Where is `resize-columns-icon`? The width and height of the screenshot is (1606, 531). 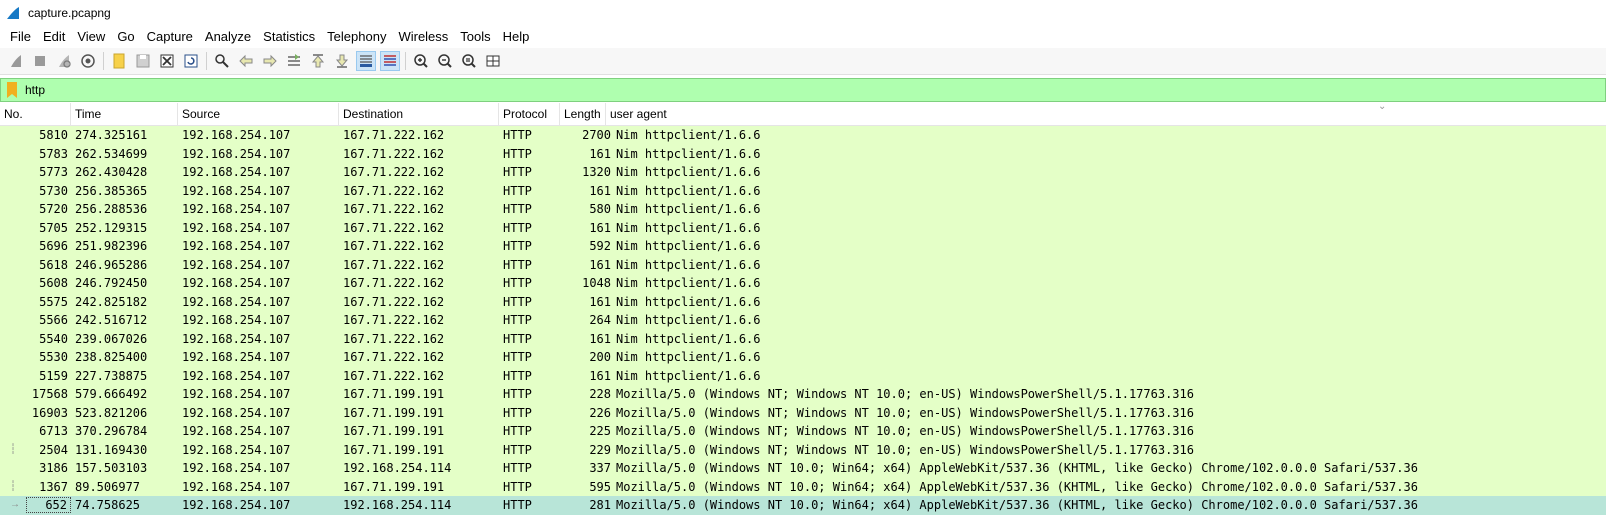 resize-columns-icon is located at coordinates (493, 61).